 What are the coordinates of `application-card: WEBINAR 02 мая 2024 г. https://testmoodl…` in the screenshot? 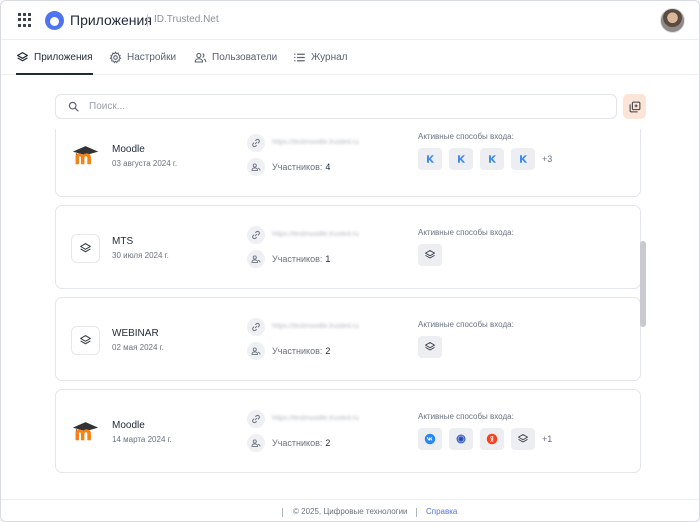 It's located at (348, 339).